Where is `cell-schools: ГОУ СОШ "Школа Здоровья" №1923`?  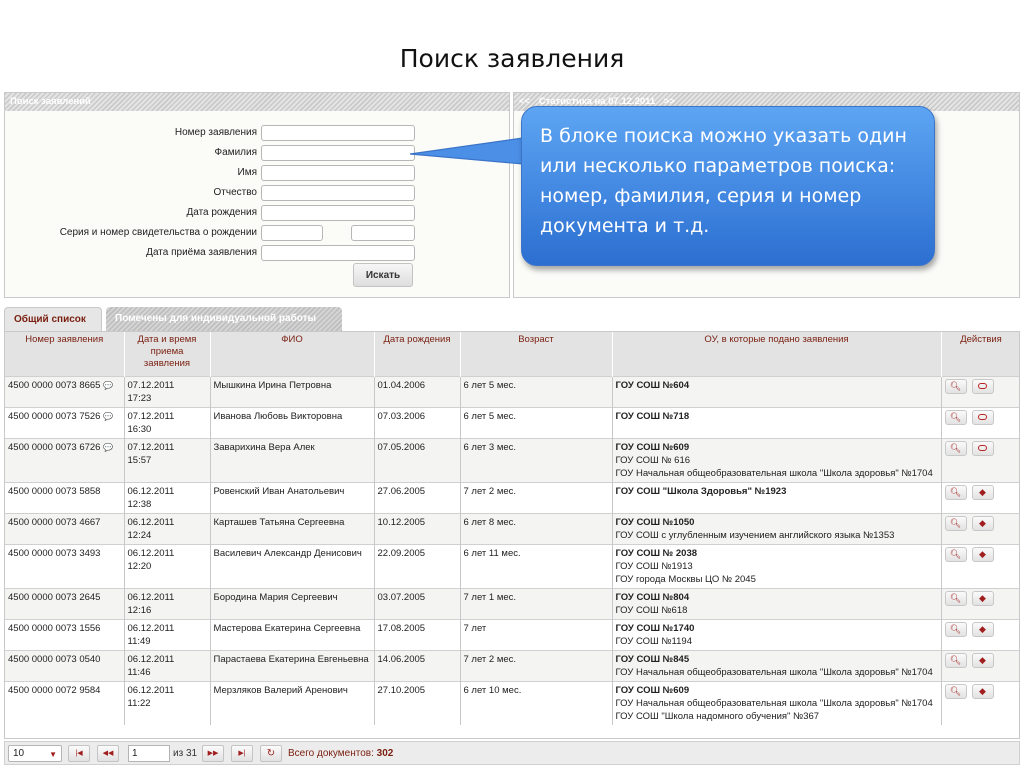 cell-schools: ГОУ СОШ "Школа Здоровья" №1923 is located at coordinates (777, 497).